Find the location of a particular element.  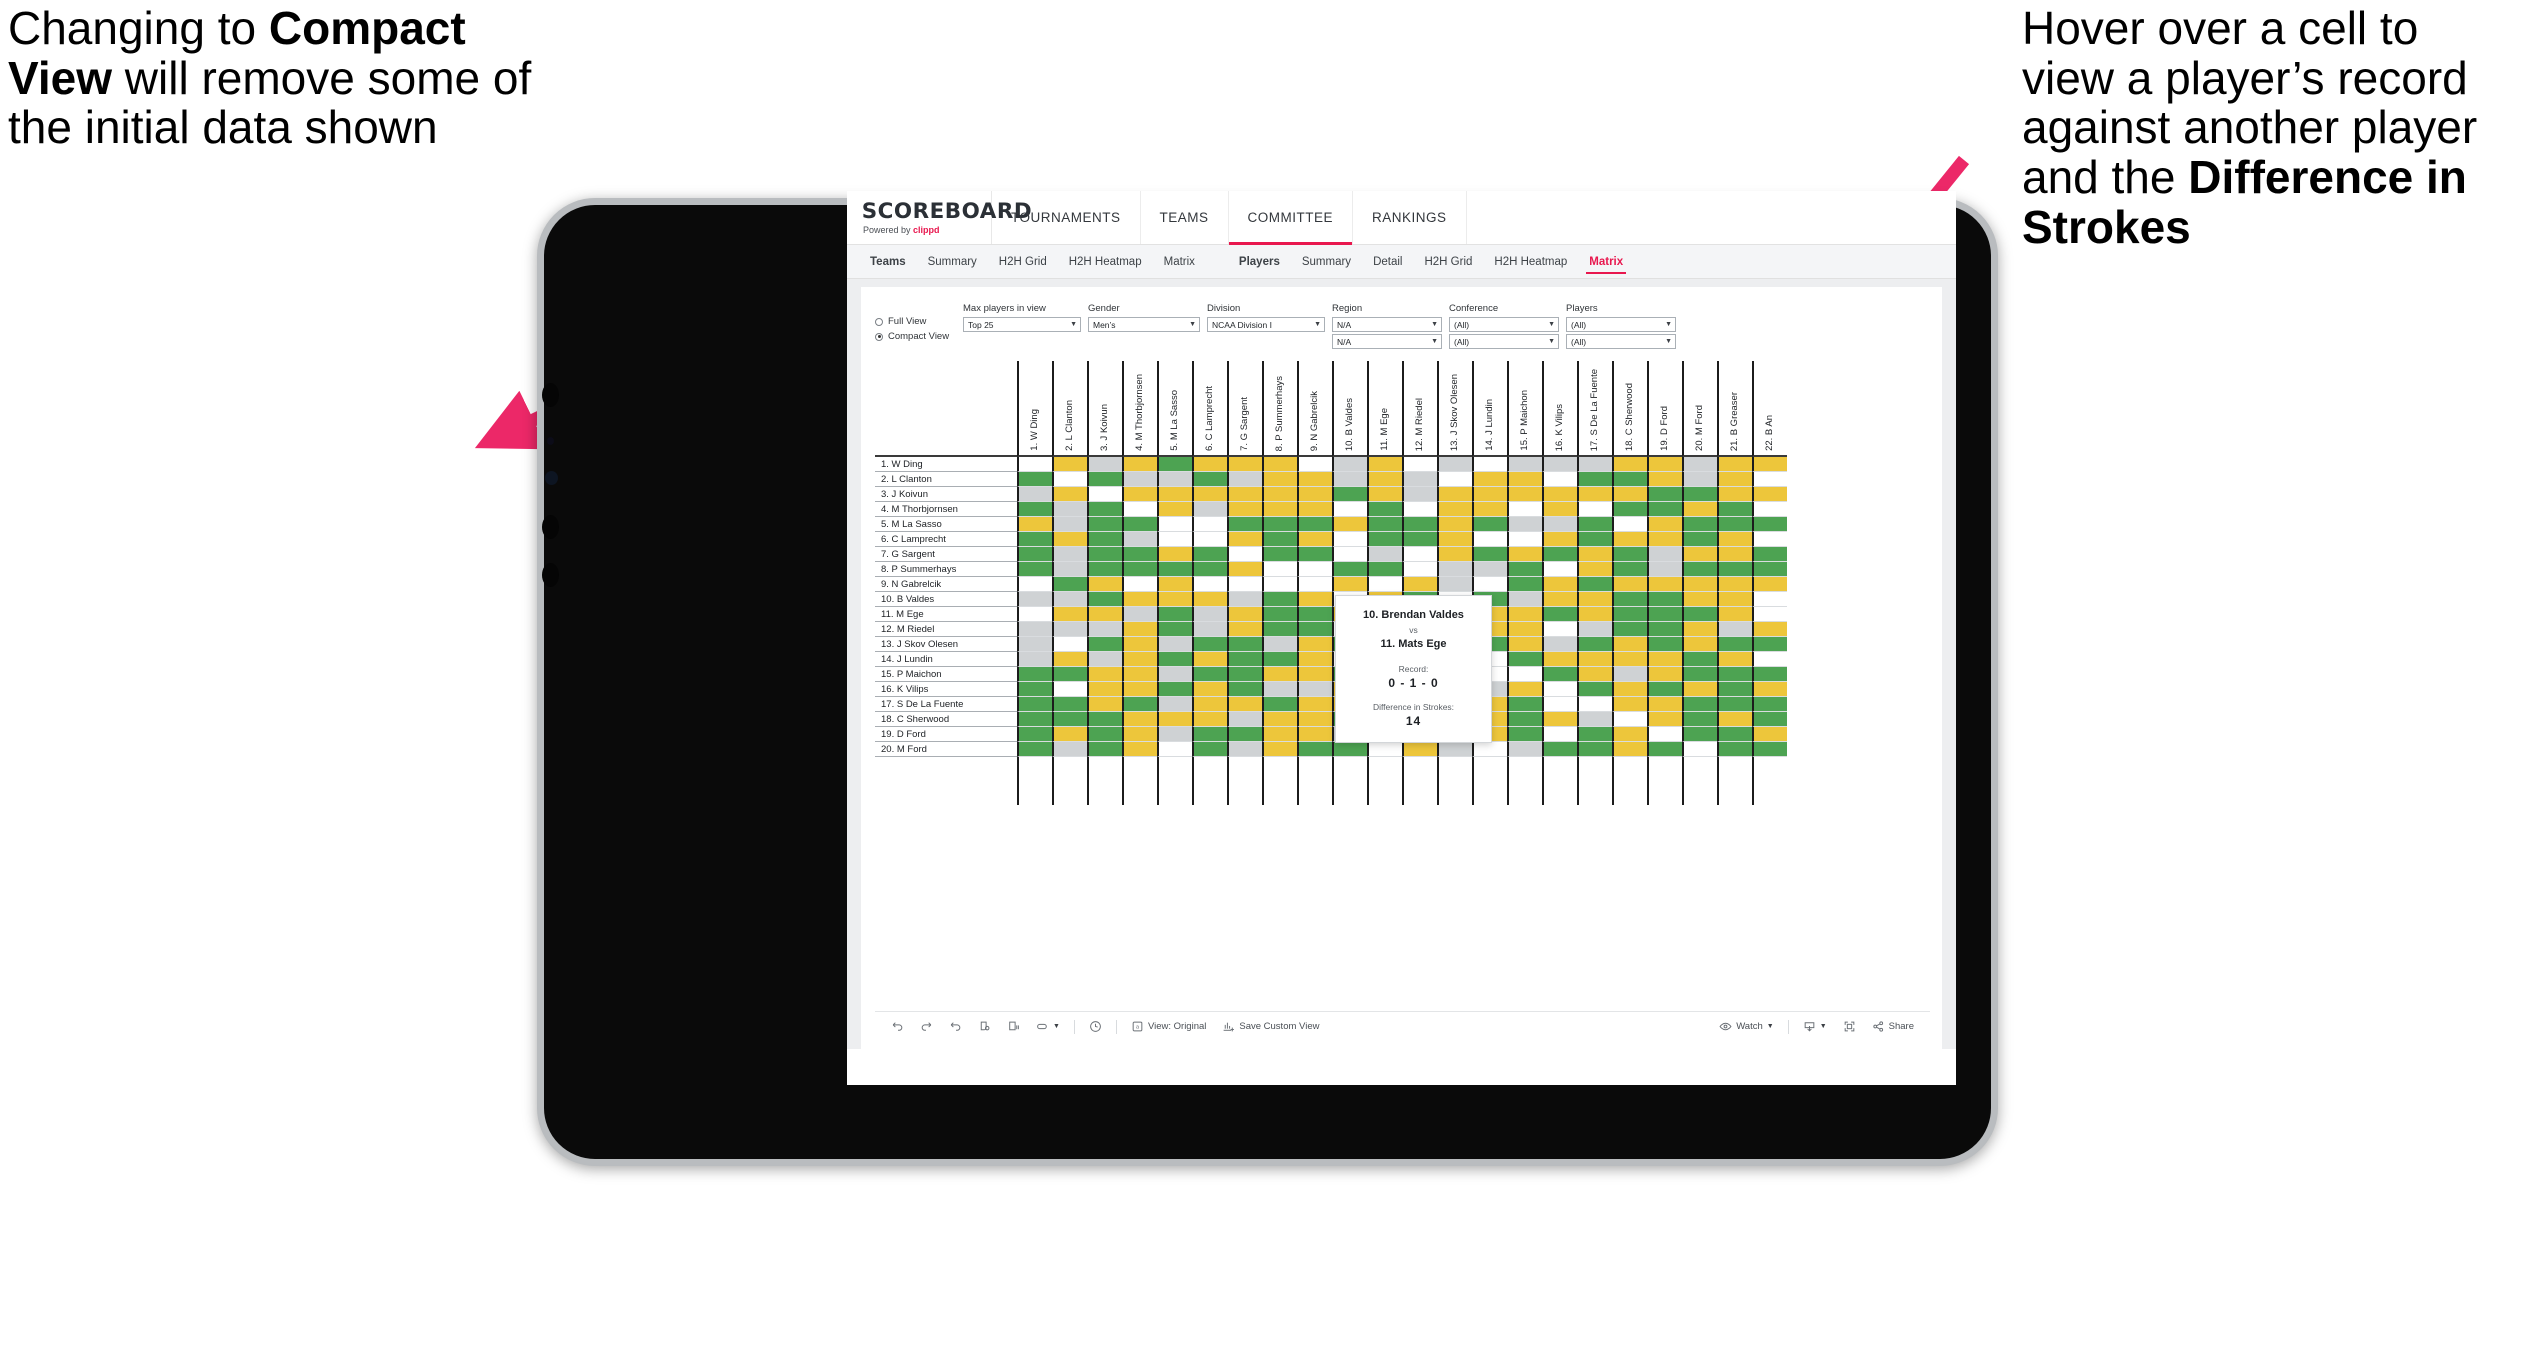

matrix-row-label: 1. W Ding is located at coordinates (946, 464).